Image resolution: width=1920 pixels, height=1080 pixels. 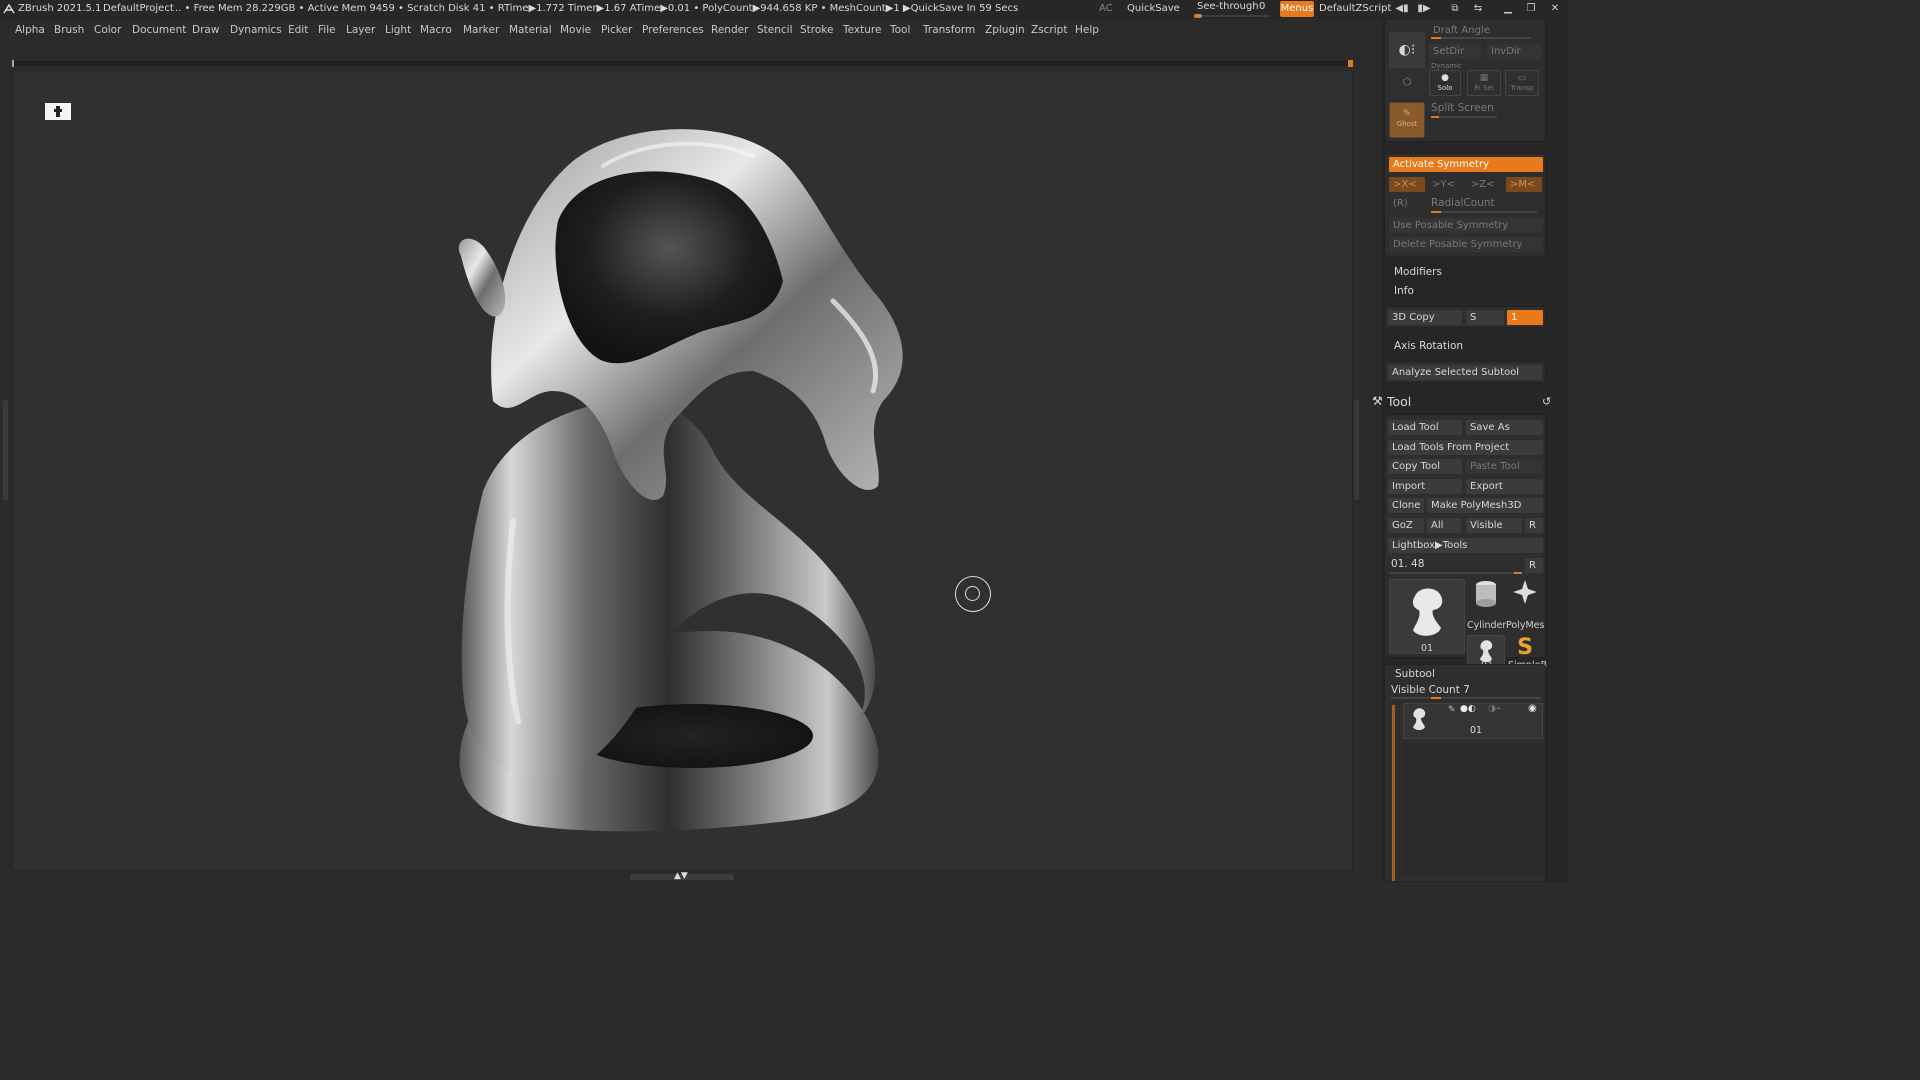 I want to click on draft-angle-track, so click(x=1481, y=38).